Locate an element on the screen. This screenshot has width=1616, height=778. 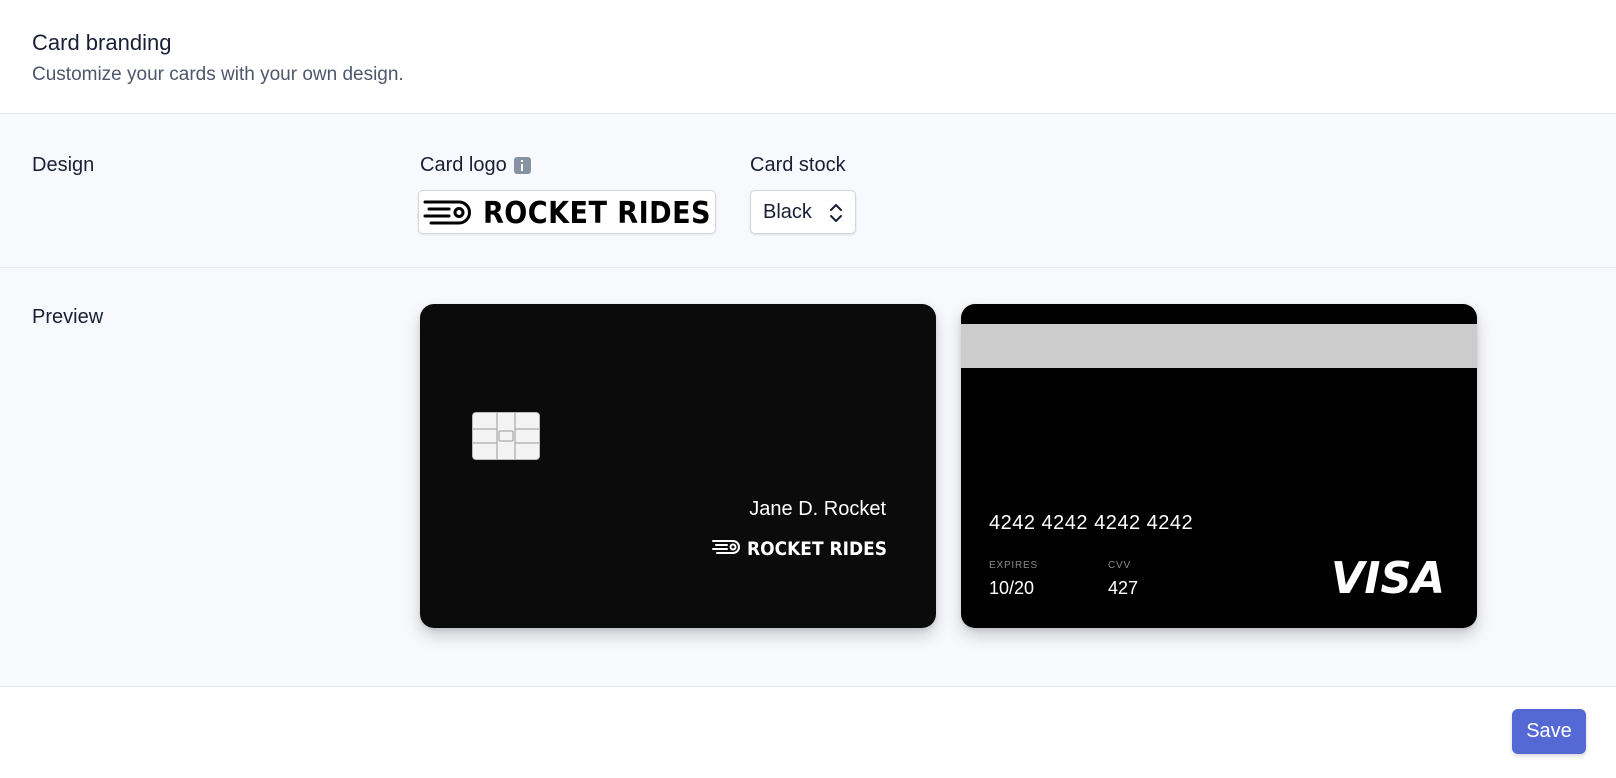
card-stock-value: Black is located at coordinates (787, 211).